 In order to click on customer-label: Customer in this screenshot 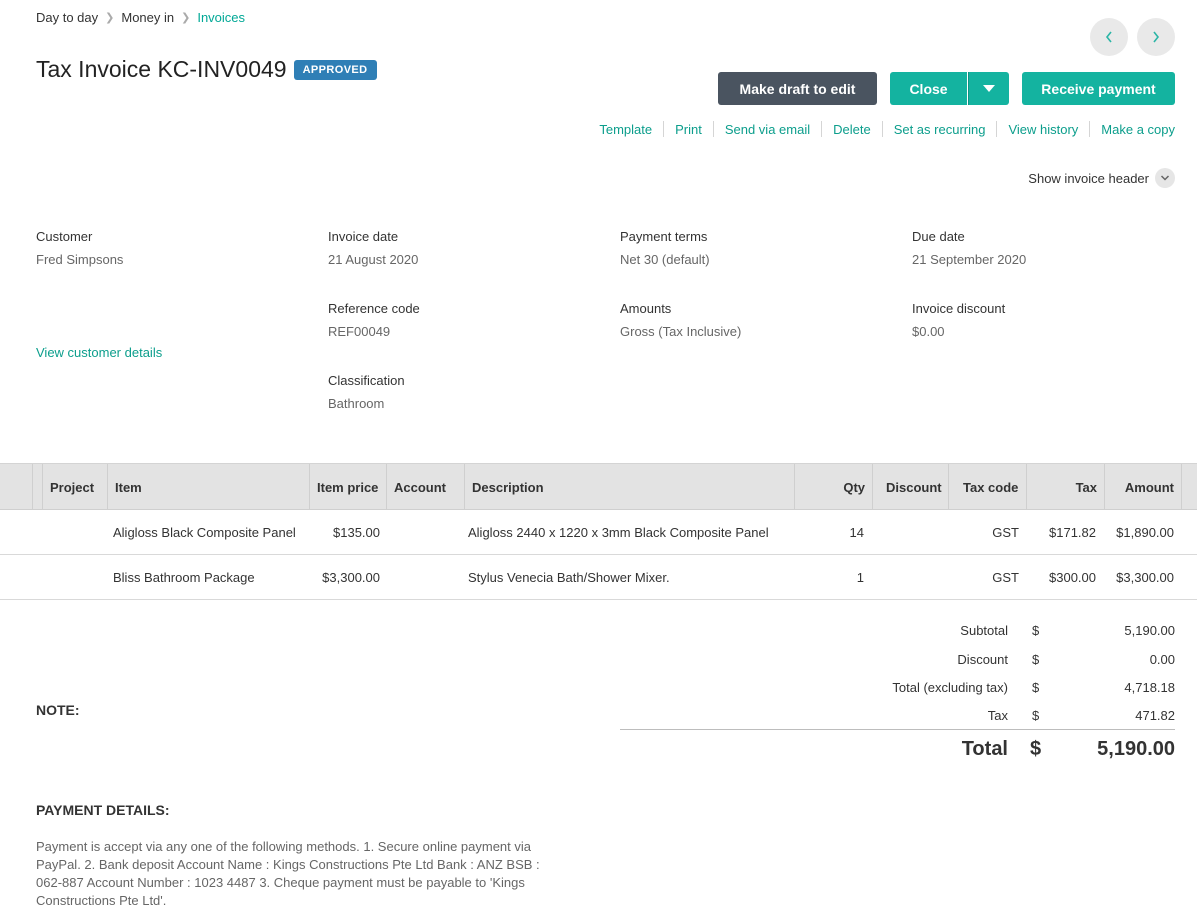, I will do `click(64, 236)`.